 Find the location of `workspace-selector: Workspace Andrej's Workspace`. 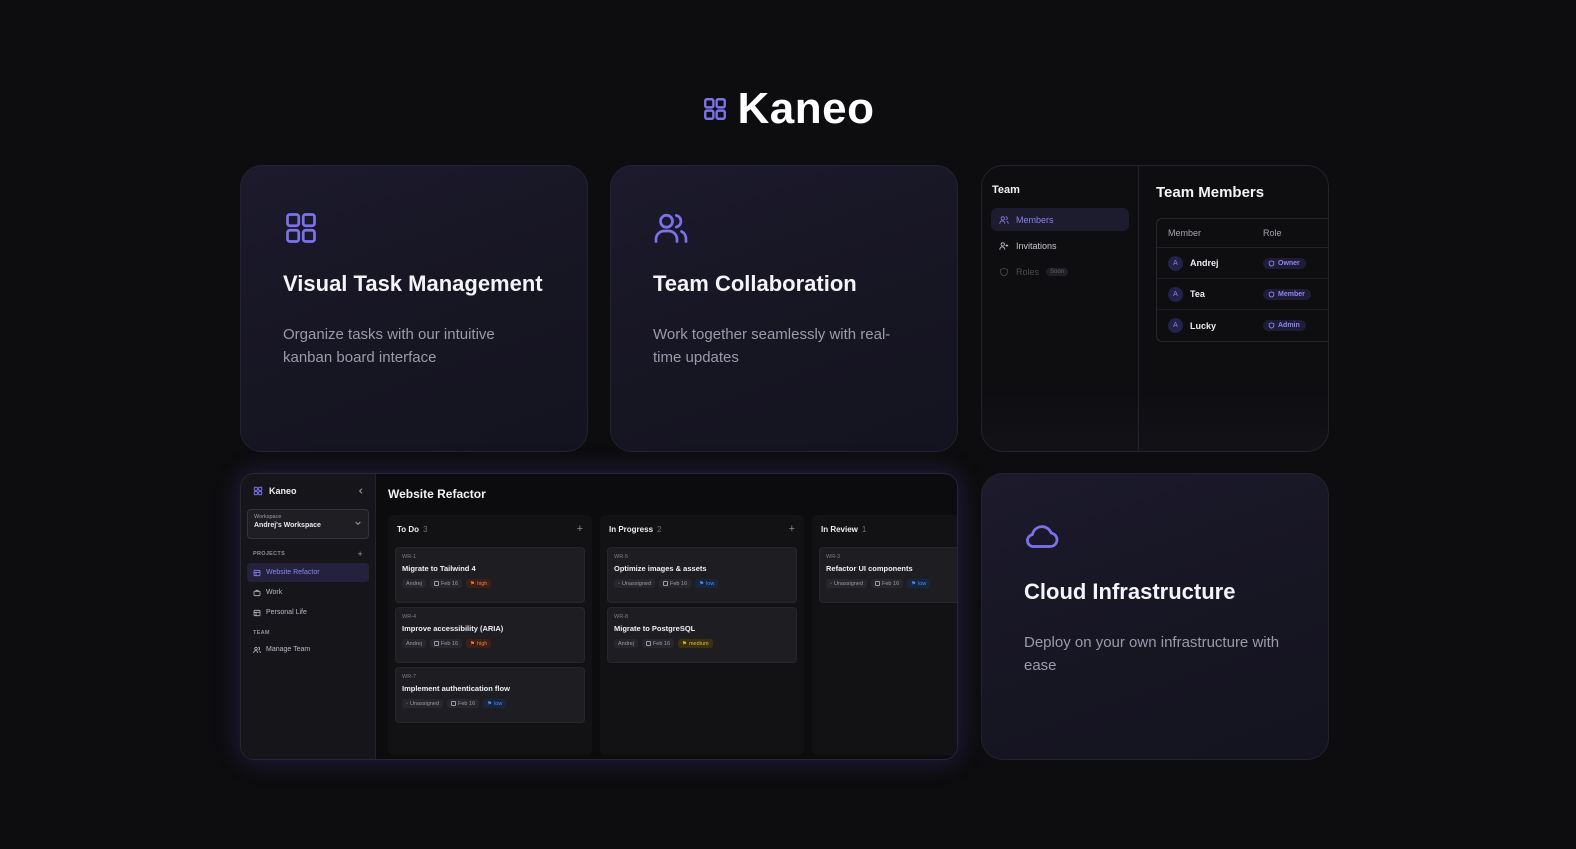

workspace-selector: Workspace Andrej's Workspace is located at coordinates (308, 524).